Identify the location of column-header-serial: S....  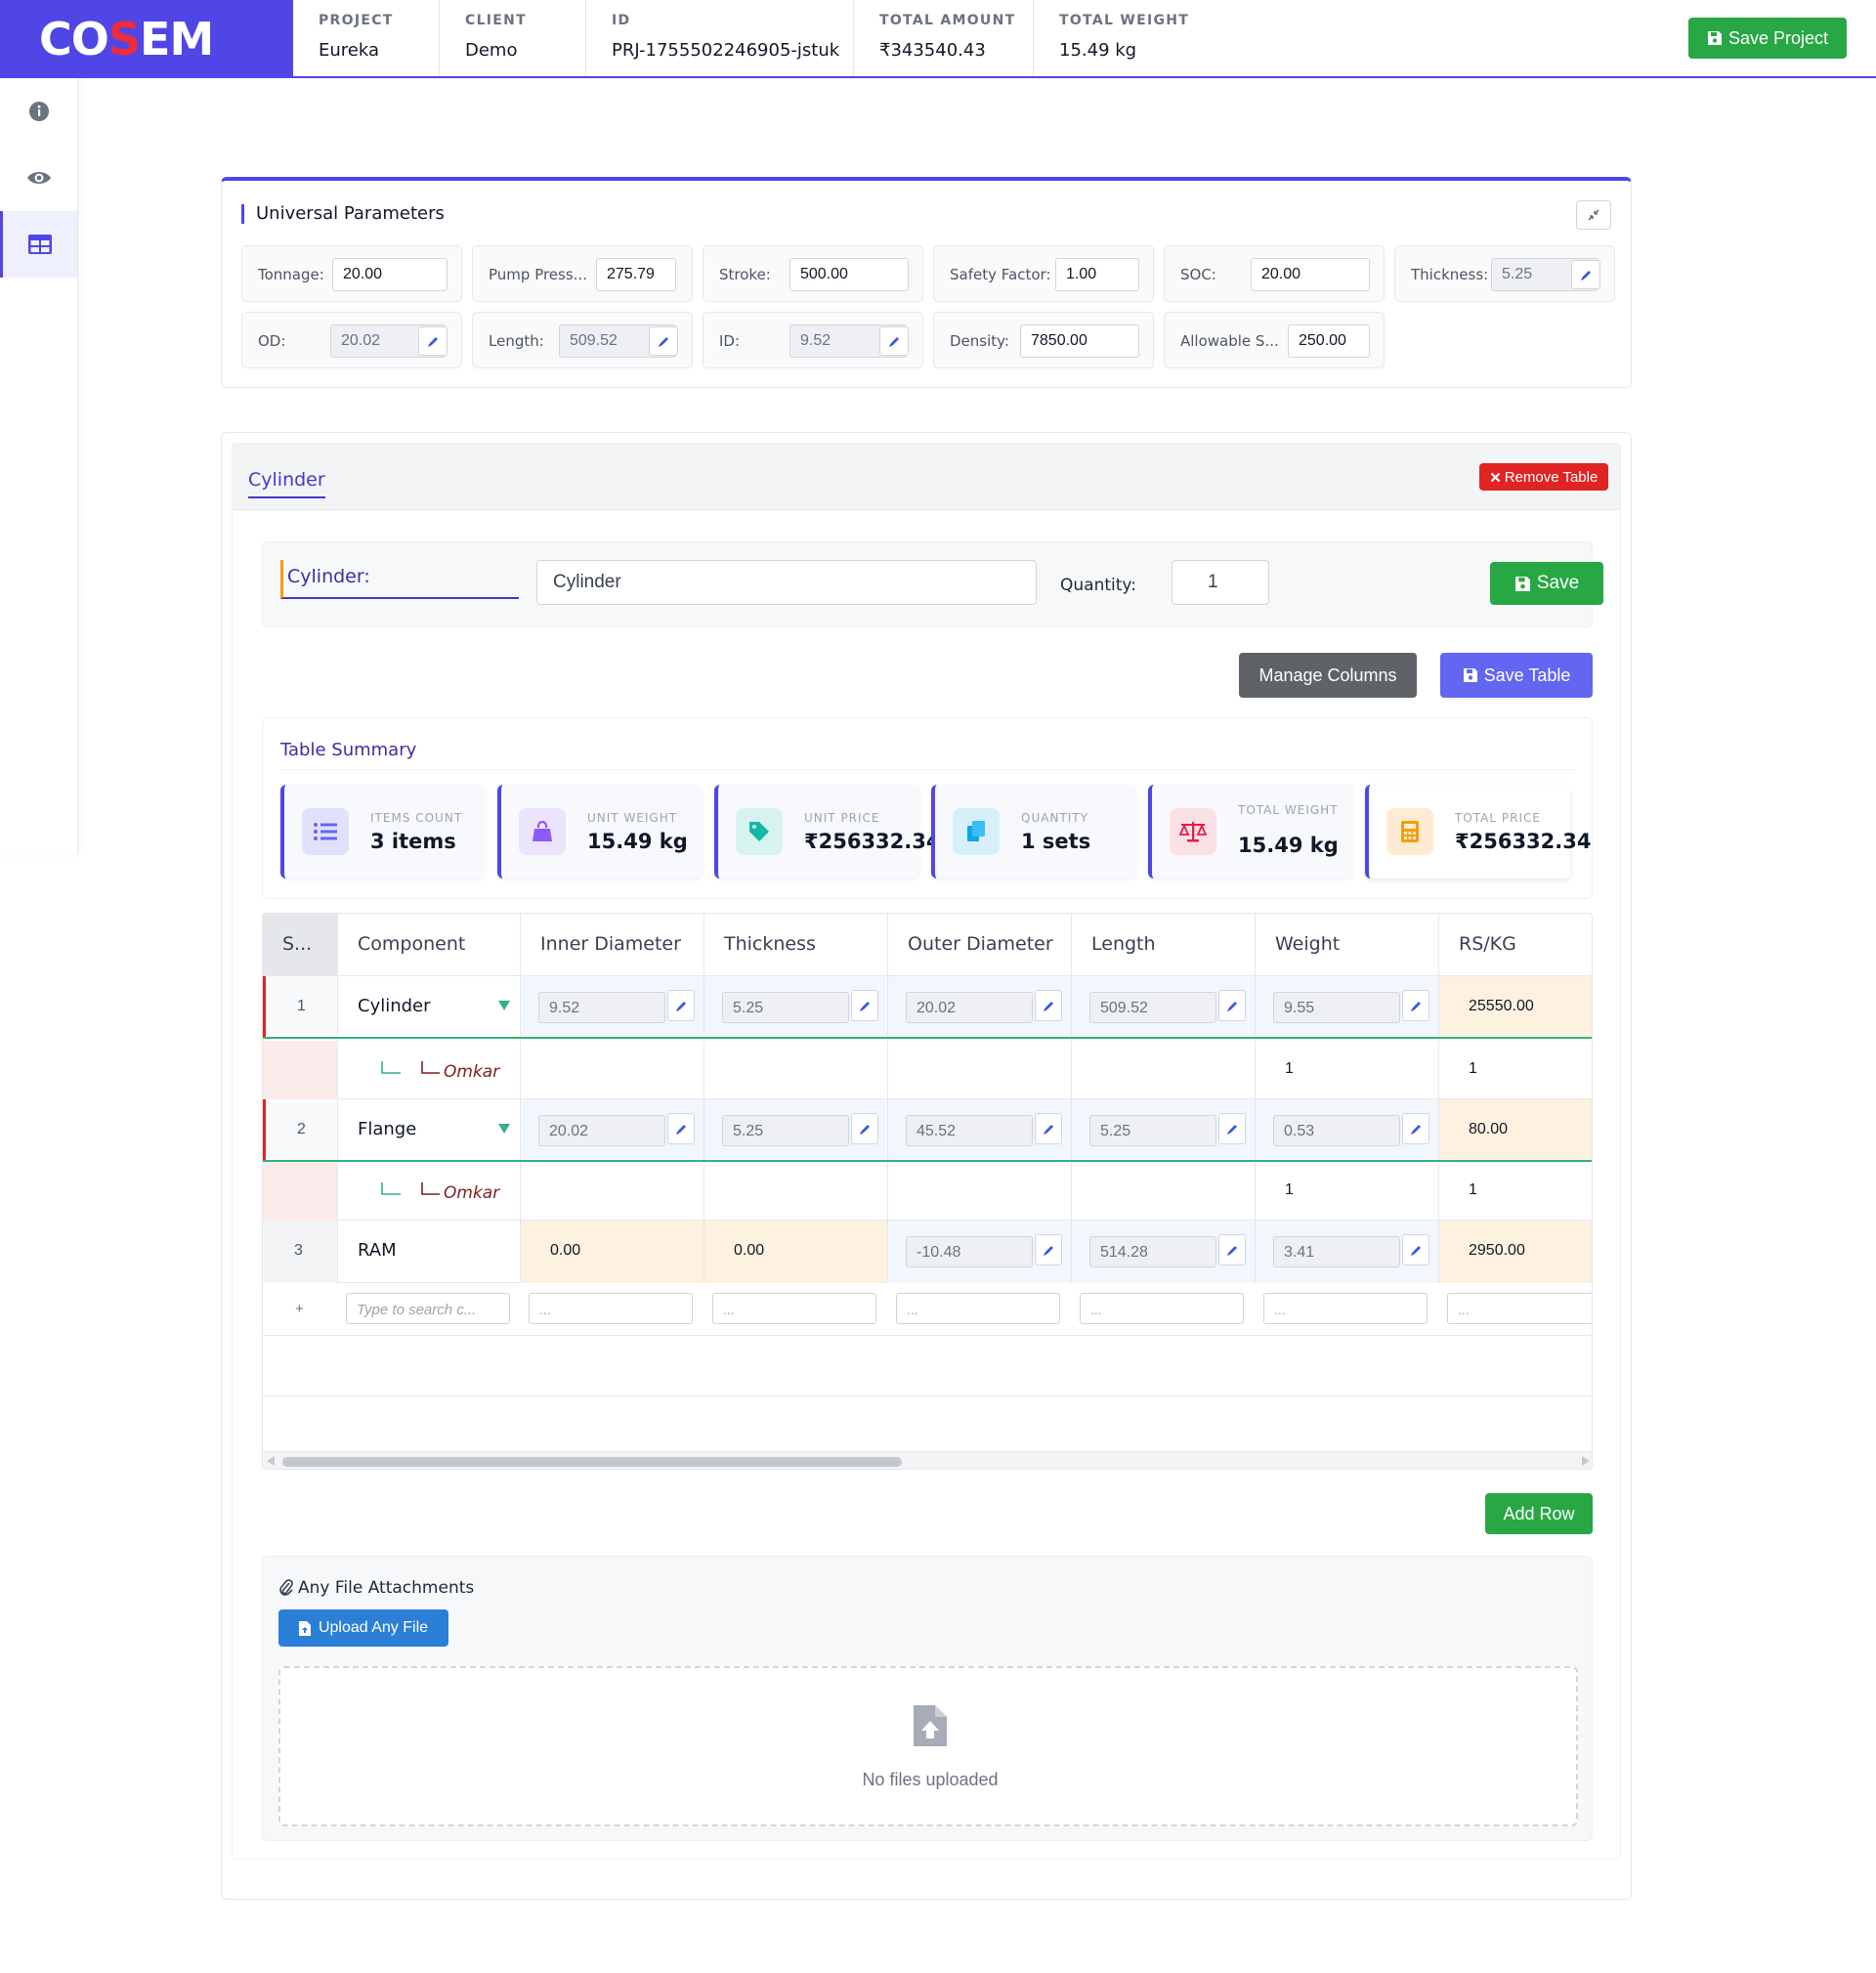
(300, 945).